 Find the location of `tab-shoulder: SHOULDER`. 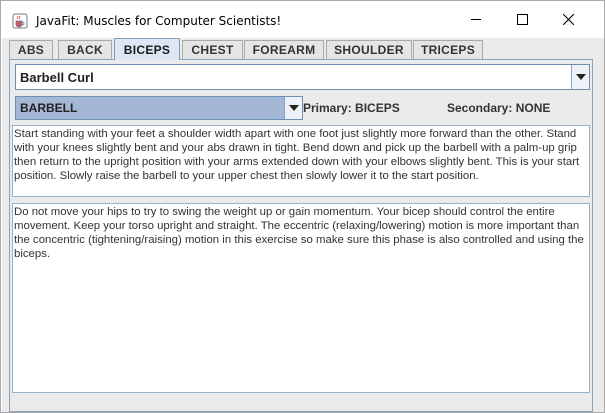

tab-shoulder: SHOULDER is located at coordinates (369, 49).